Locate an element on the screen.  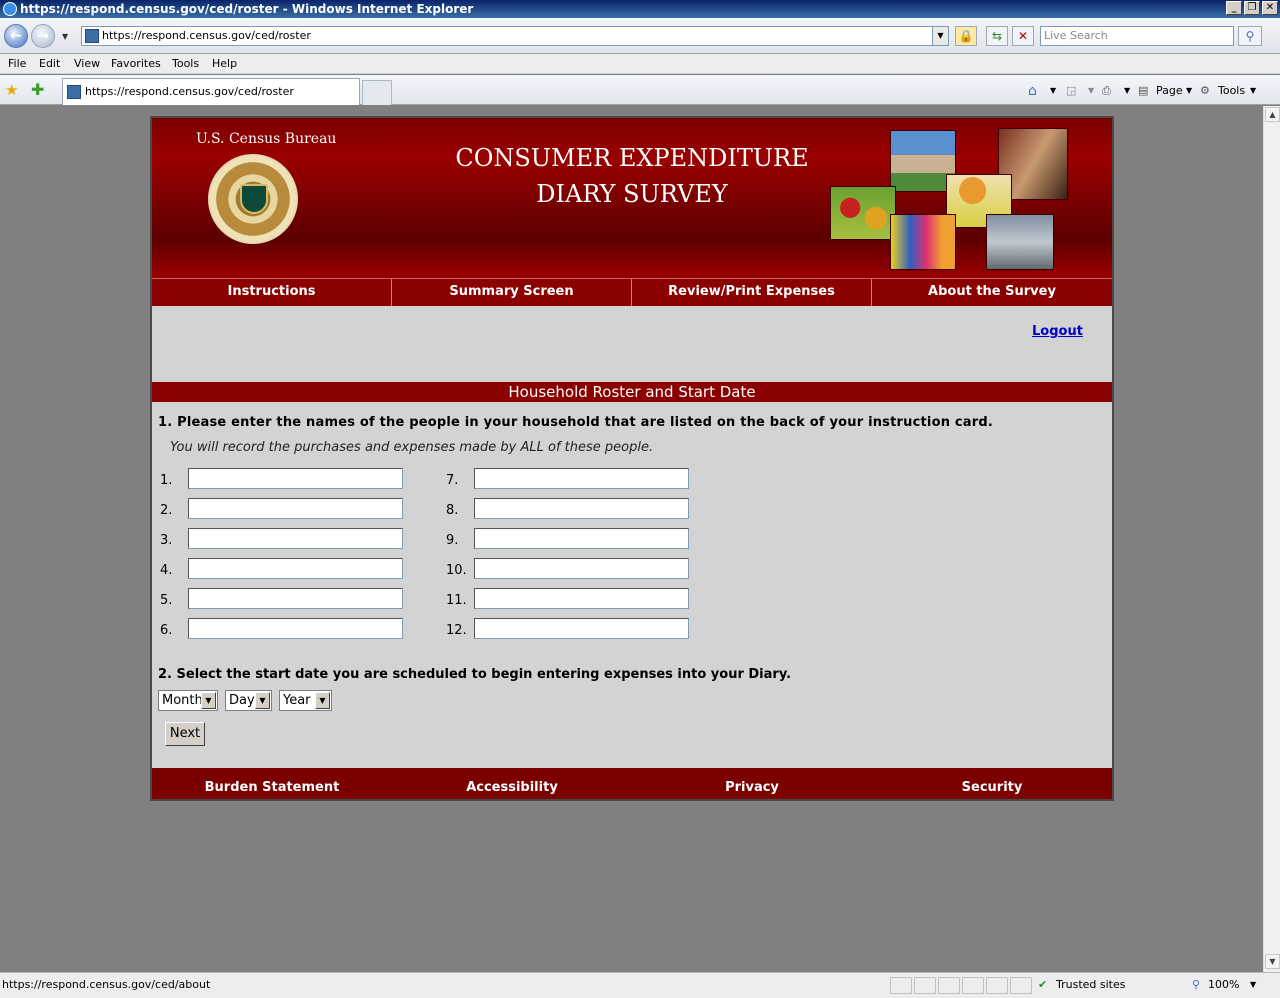
security-zone: Trusted sites is located at coordinates (1091, 984).